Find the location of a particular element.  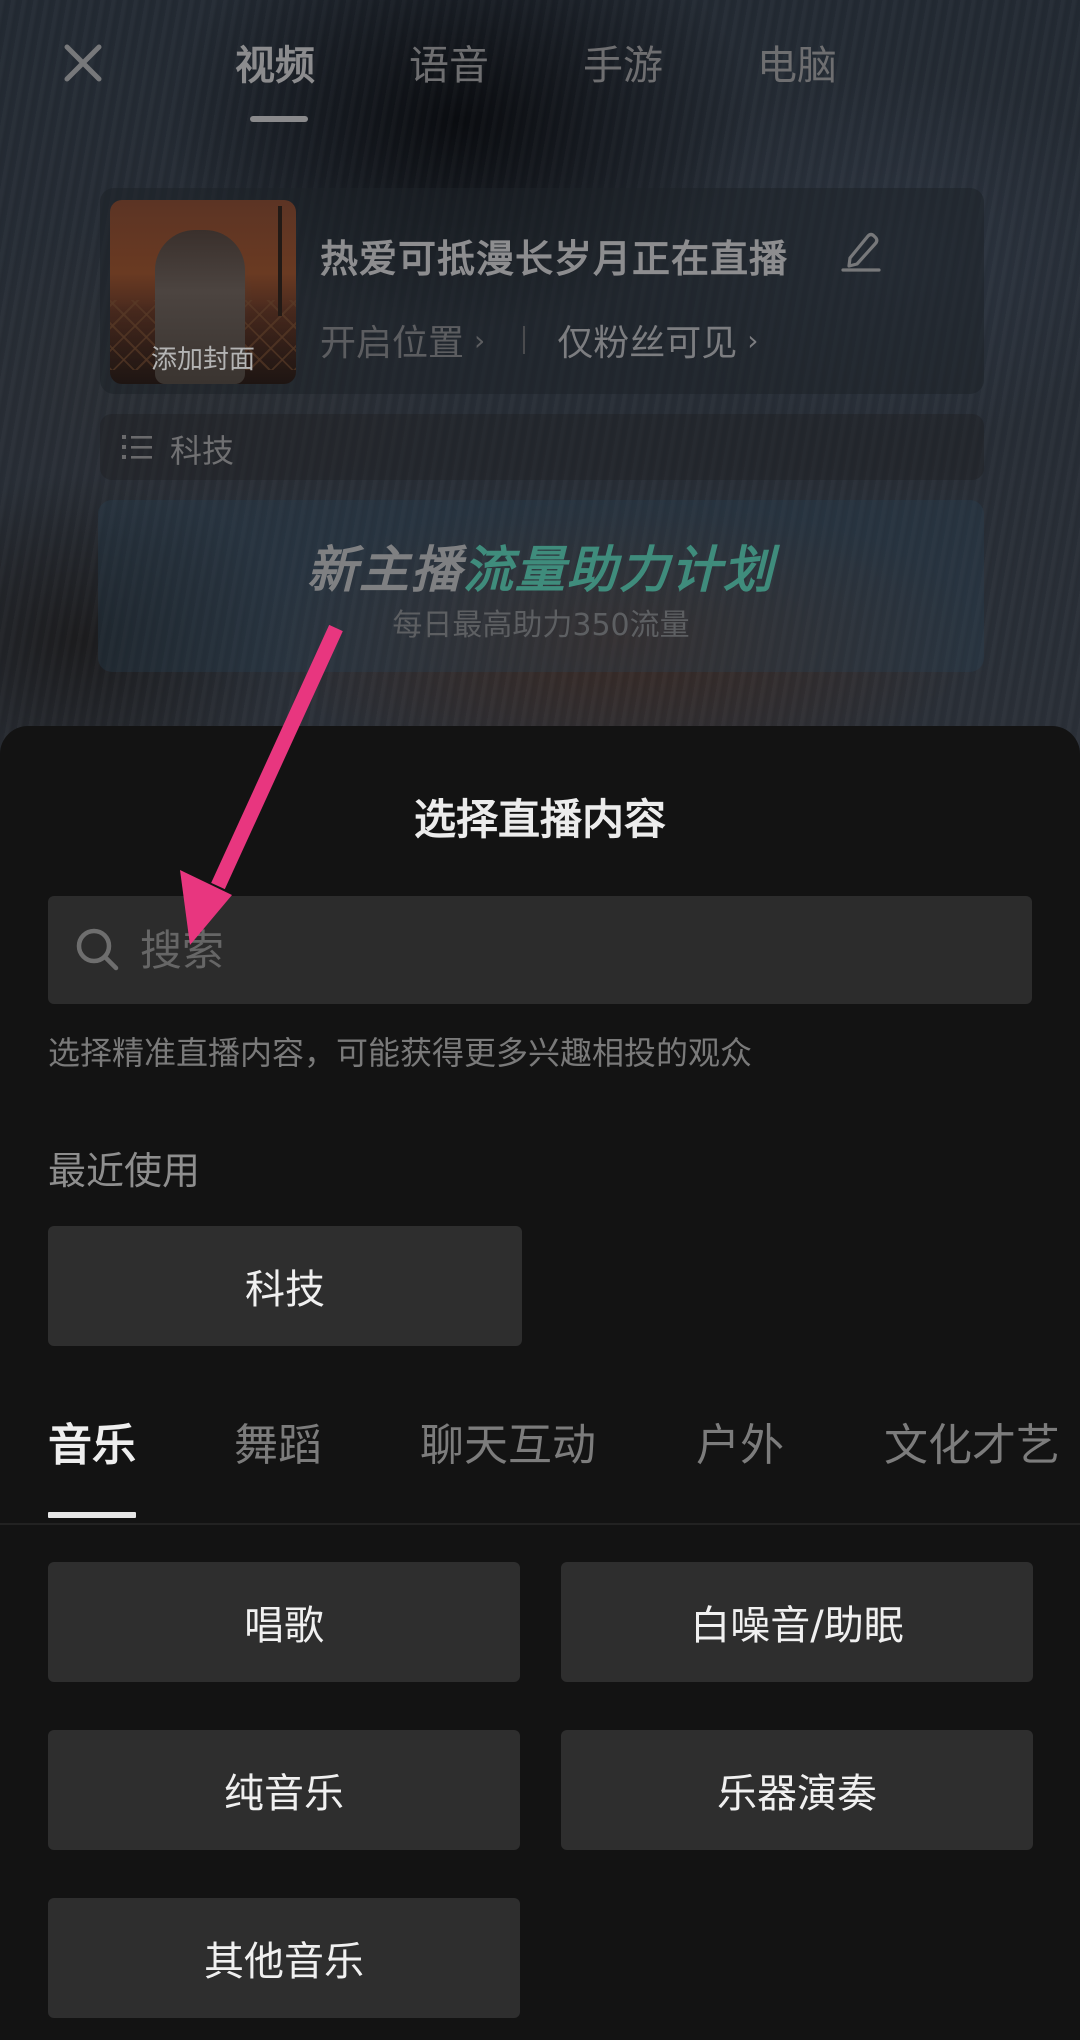

subcategory-chip: 唱歌 is located at coordinates (284, 1622).